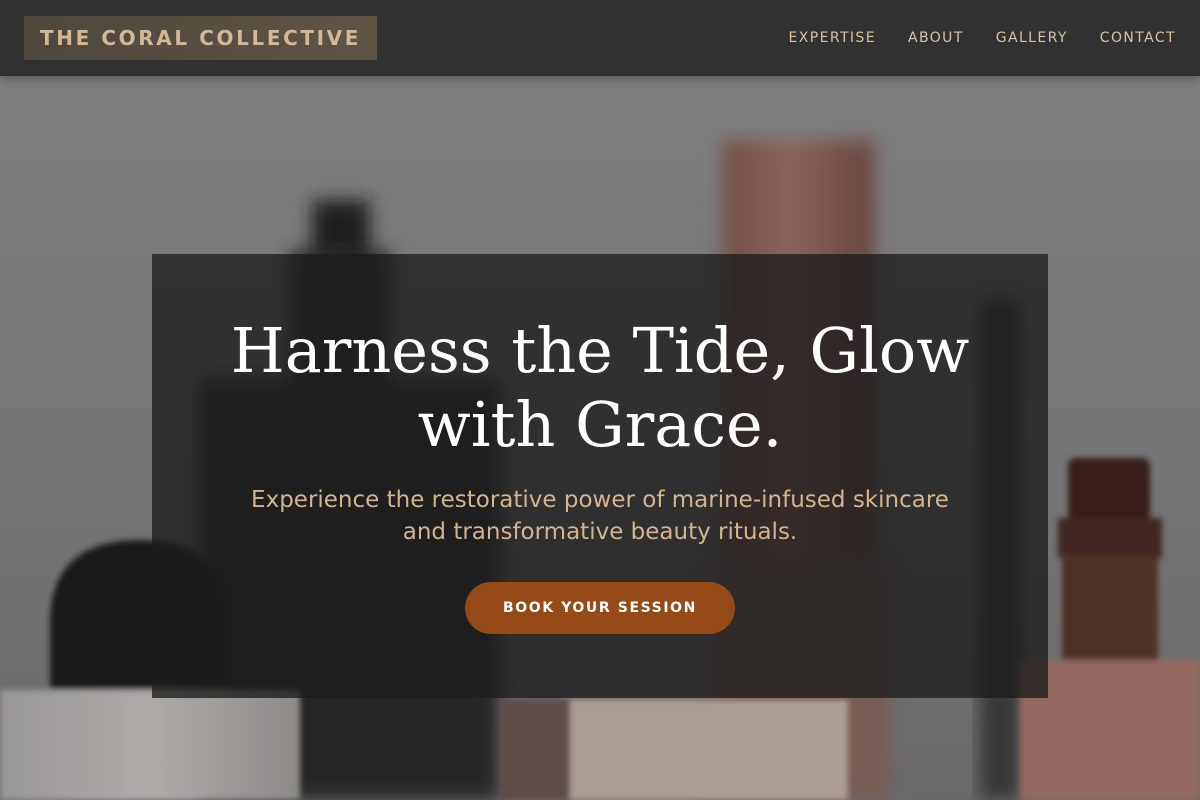 The height and width of the screenshot is (800, 1200). Describe the element at coordinates (201, 38) in the screenshot. I see `brand-logo: THE CORAL COLLECTIVE` at that location.